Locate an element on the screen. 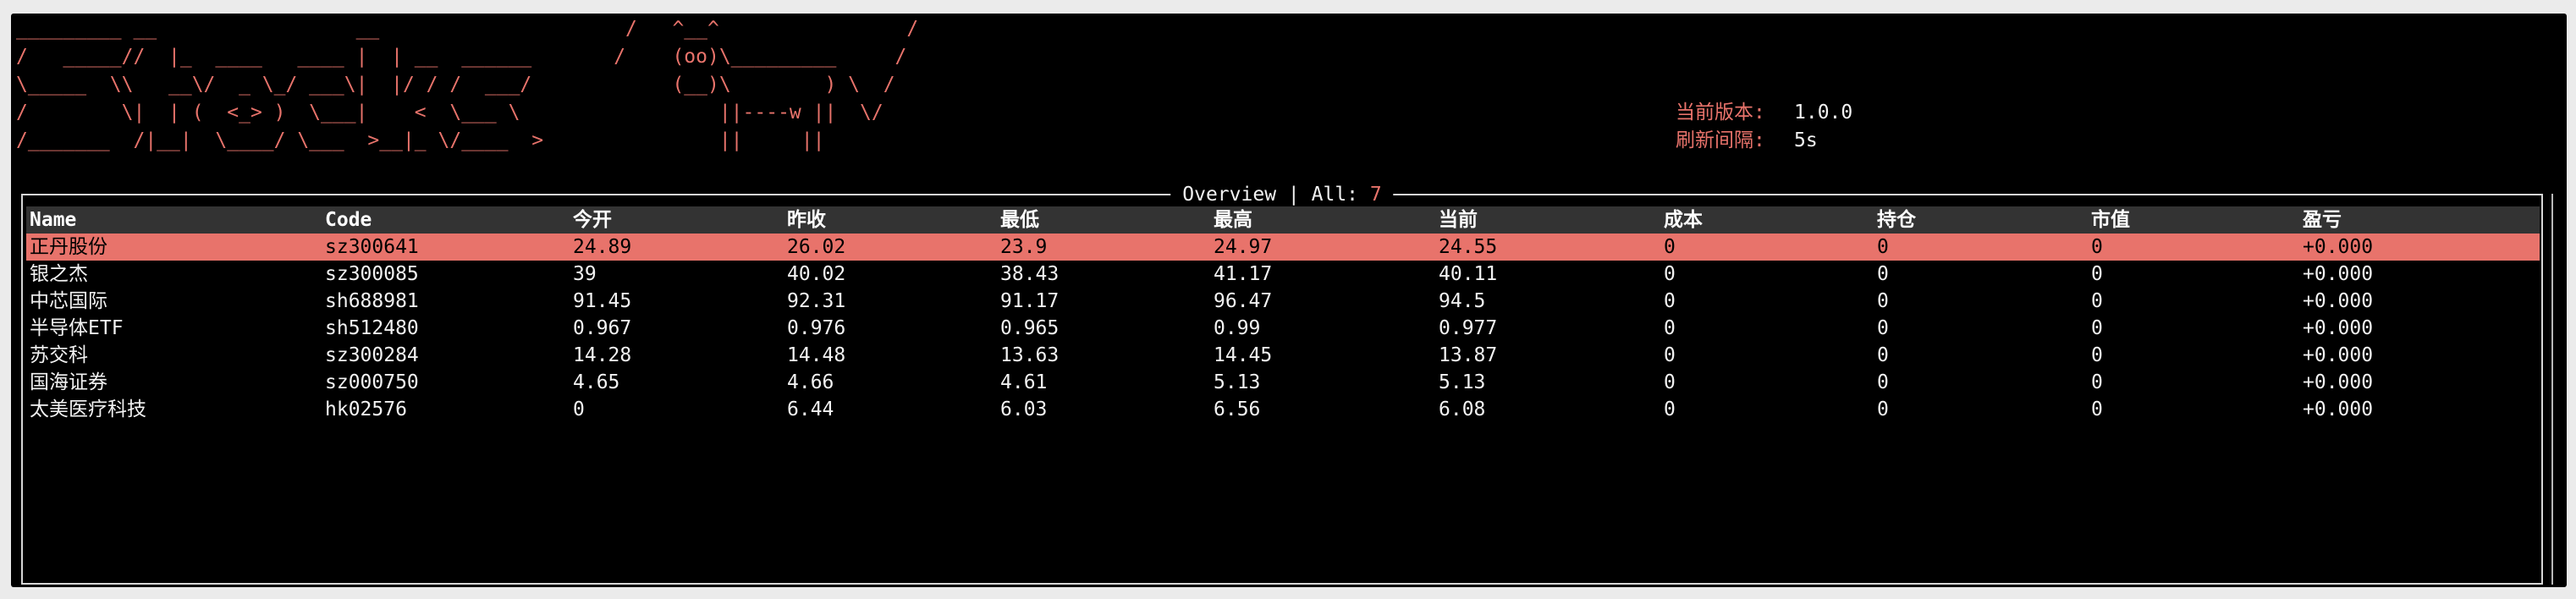 This screenshot has width=2576, height=599. cell-prev-close: 26.02 is located at coordinates (816, 247).